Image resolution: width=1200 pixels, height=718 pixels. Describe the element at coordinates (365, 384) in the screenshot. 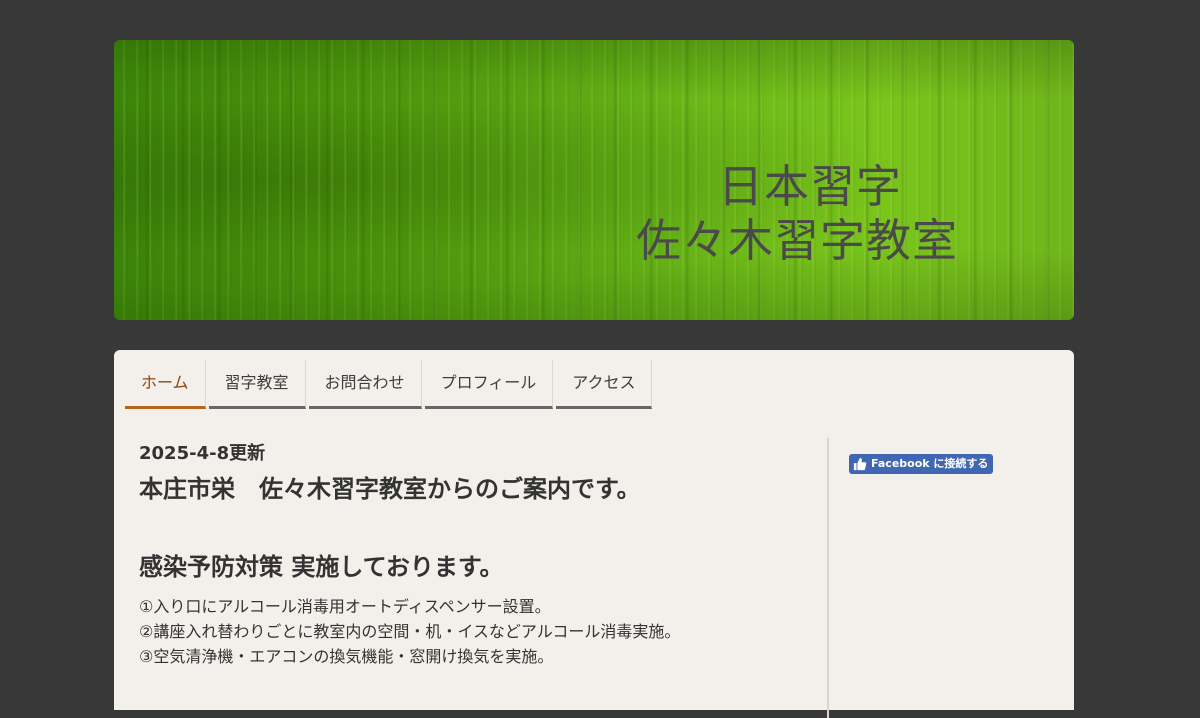

I see `nav-item-contact: お問合わせ` at that location.